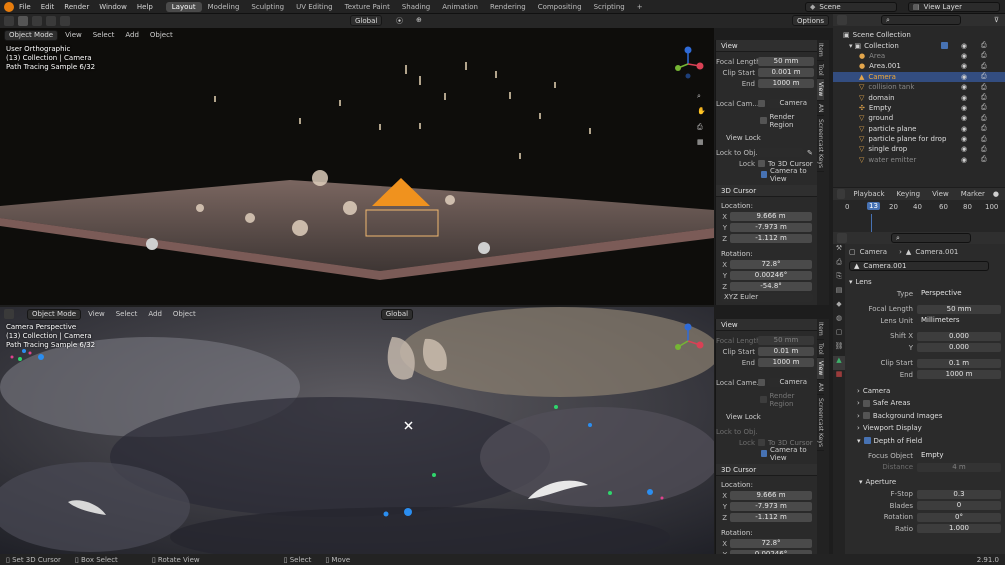 This screenshot has width=1005, height=565. What do you see at coordinates (820, 369) in the screenshot?
I see `tab-view: View` at bounding box center [820, 369].